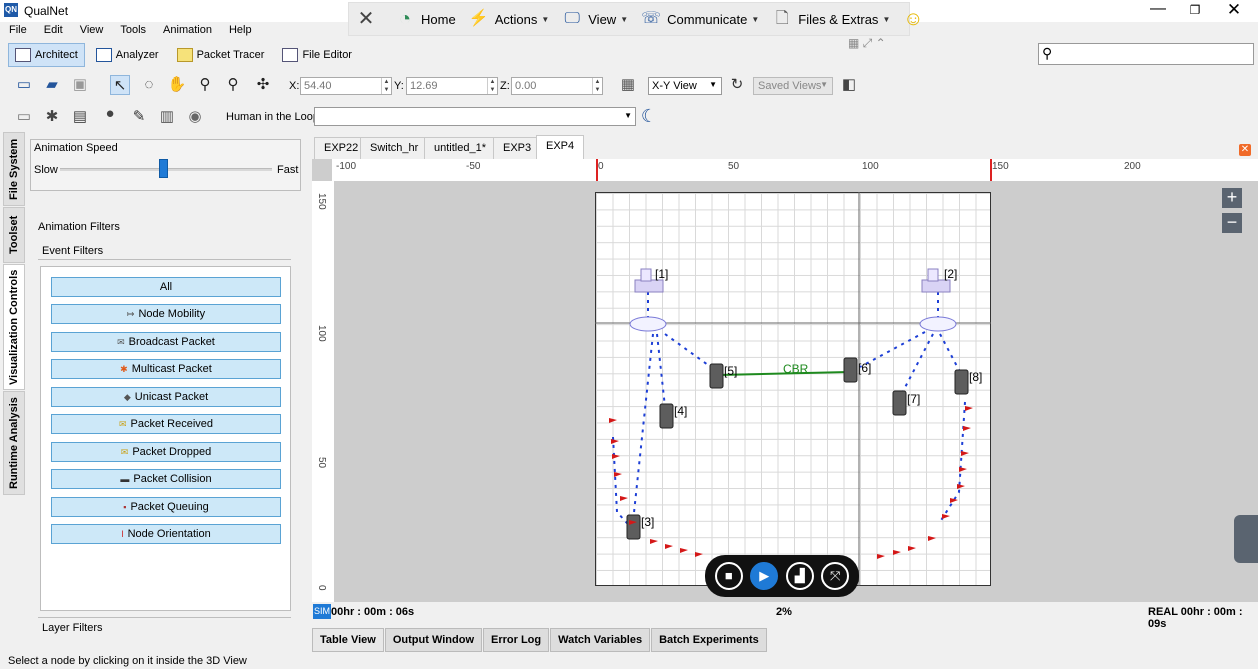  Describe the element at coordinates (110, 114) in the screenshot. I see `record-icon: ●` at that location.